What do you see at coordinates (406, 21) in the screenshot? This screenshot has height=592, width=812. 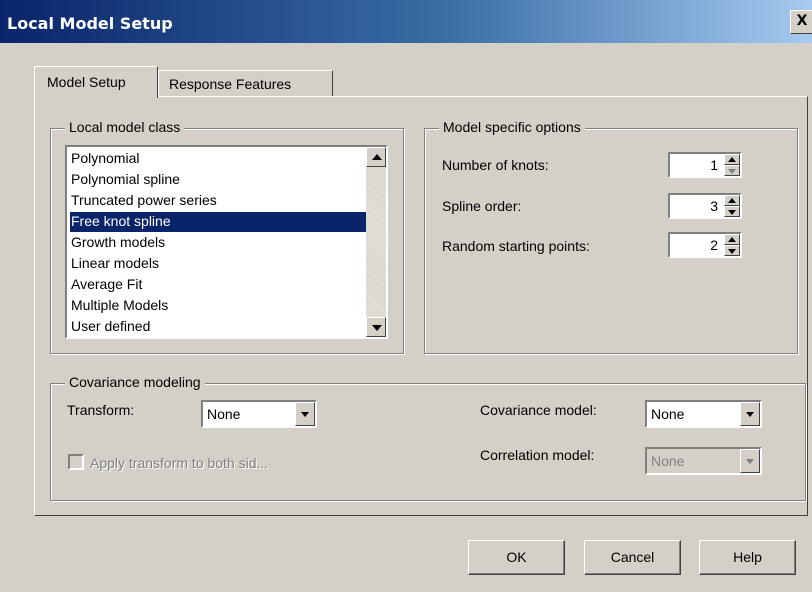 I see `title-bar: Local Model Setup X` at bounding box center [406, 21].